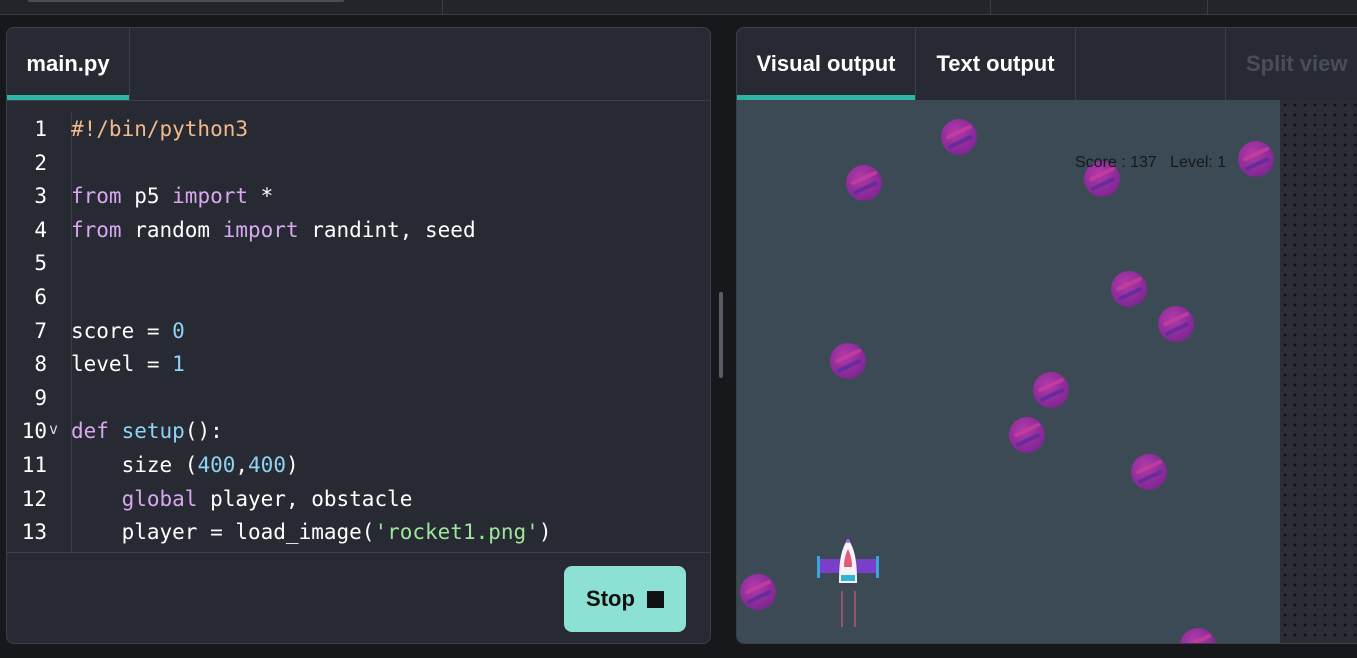 The height and width of the screenshot is (658, 1357). I want to click on line-number: 4, so click(40, 229).